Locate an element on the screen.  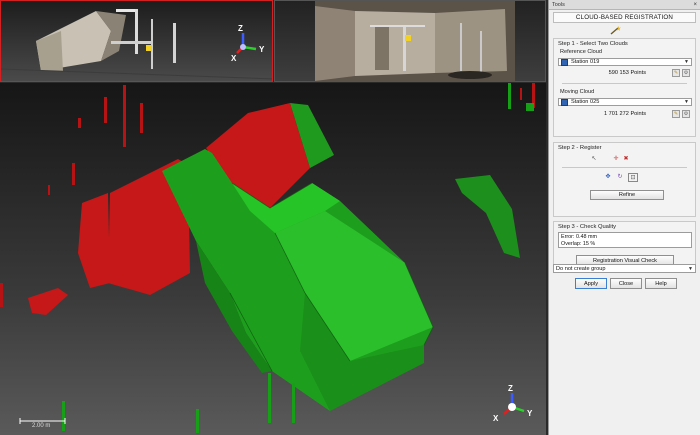
axis-gizmo-top-left: Z Y X is located at coordinates (248, 43).